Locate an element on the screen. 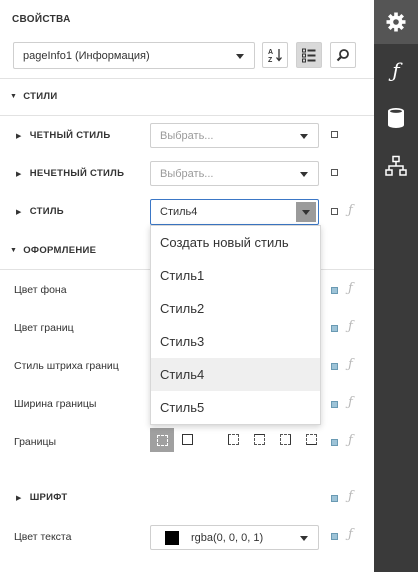 The height and width of the screenshot is (572, 418). style-select: Стиль4 is located at coordinates (234, 212).